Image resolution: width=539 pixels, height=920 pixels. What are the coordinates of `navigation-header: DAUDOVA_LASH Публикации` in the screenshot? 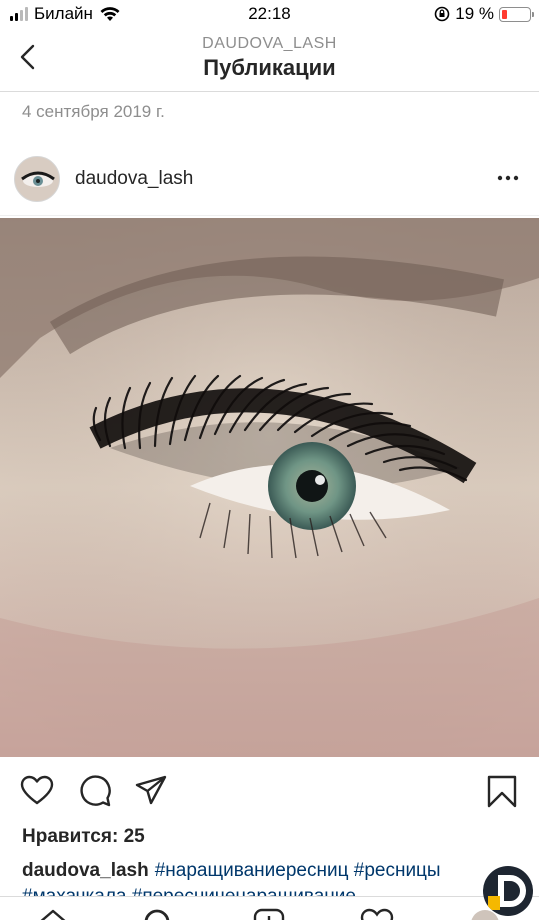 It's located at (269, 61).